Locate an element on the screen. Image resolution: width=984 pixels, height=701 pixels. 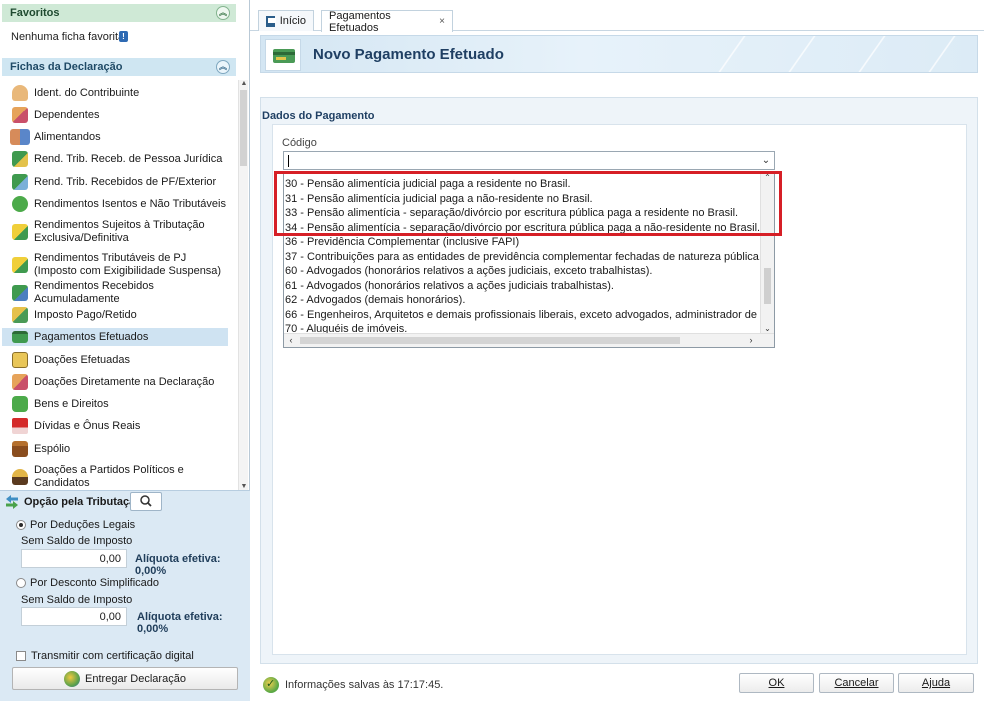
tab-pagamentos-efetuados: Pagamentos Efetuados × is located at coordinates (387, 22).